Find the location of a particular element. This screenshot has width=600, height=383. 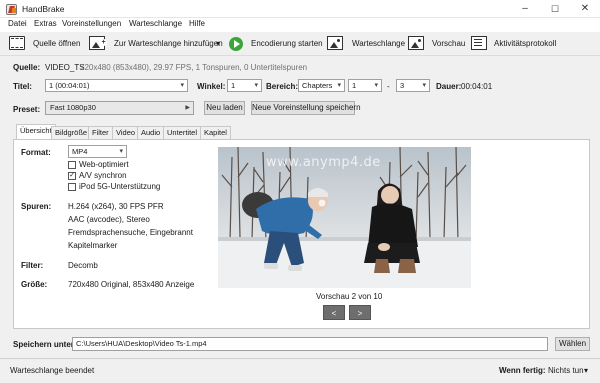

source-label: Quelle: is located at coordinates (27, 67).